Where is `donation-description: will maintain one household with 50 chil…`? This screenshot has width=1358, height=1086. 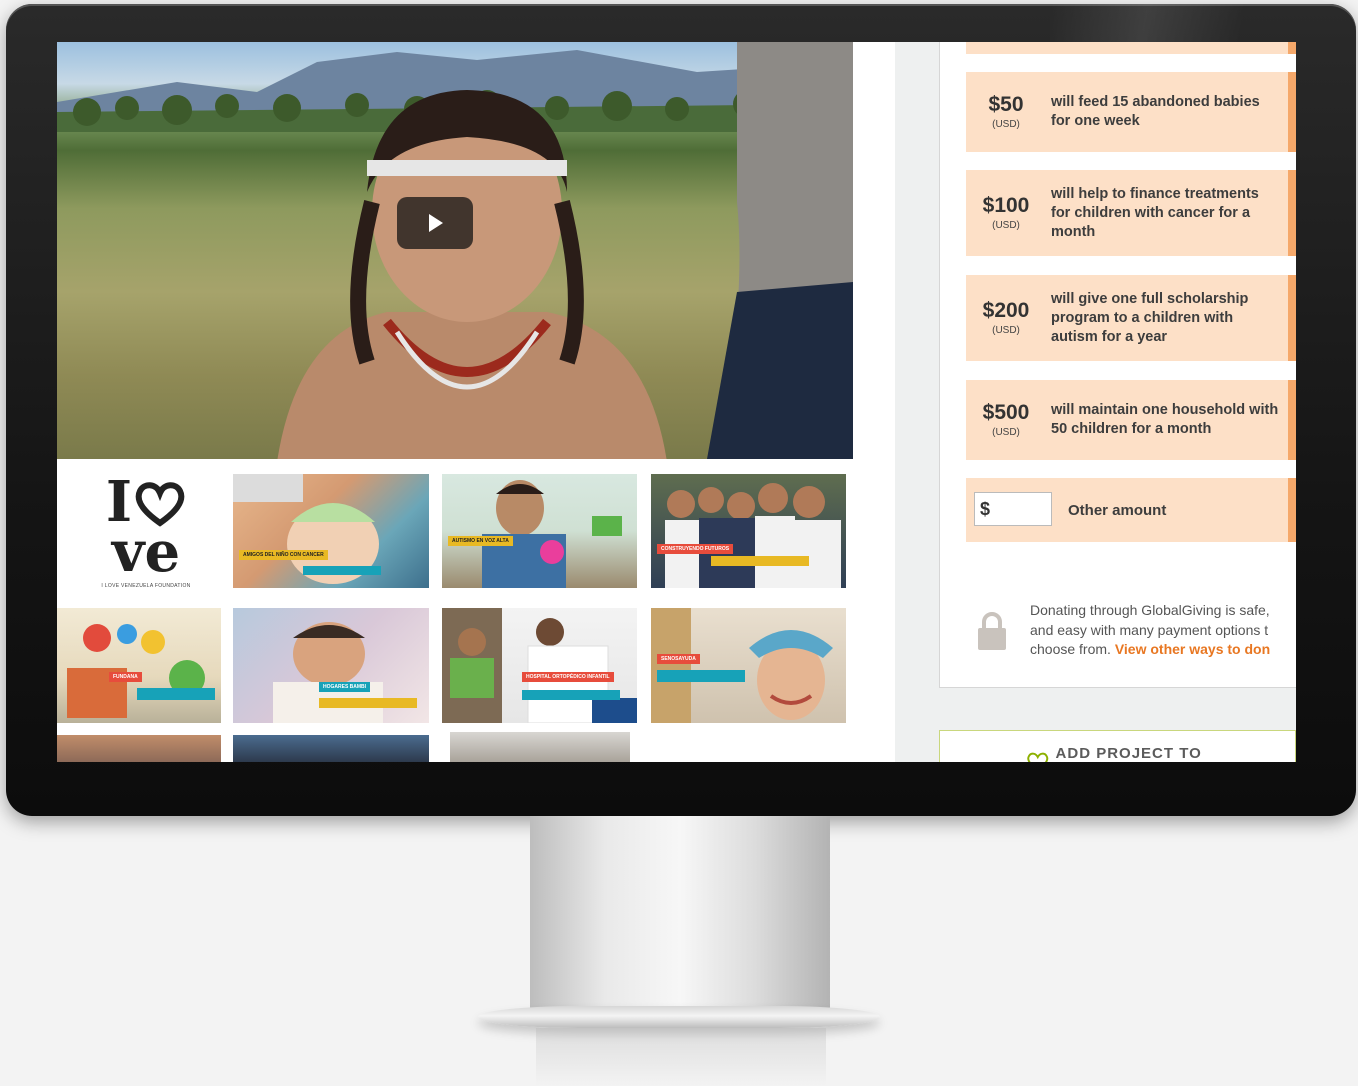 donation-description: will maintain one household with 50 chil… is located at coordinates (1165, 419).